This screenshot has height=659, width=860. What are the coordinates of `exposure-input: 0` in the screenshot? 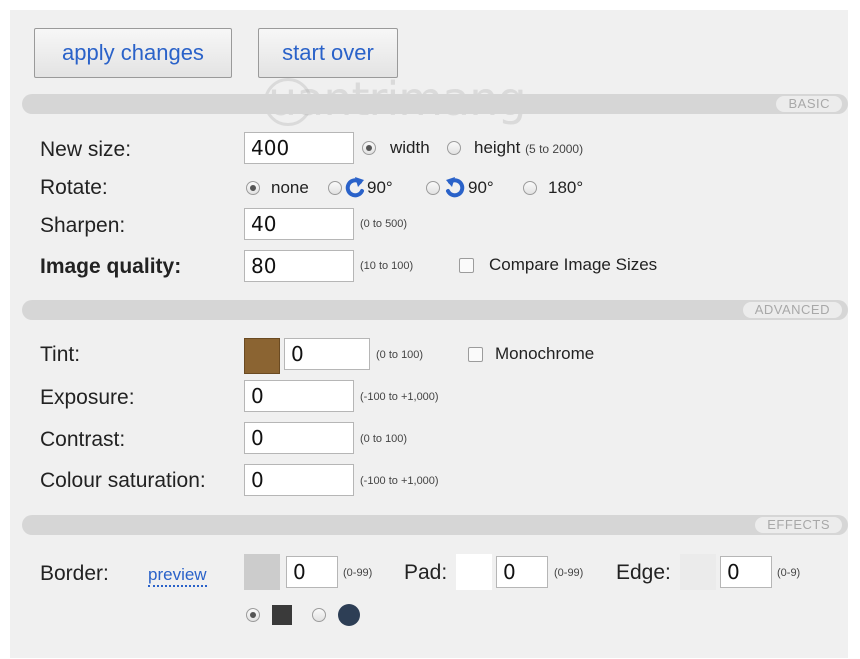 It's located at (299, 396).